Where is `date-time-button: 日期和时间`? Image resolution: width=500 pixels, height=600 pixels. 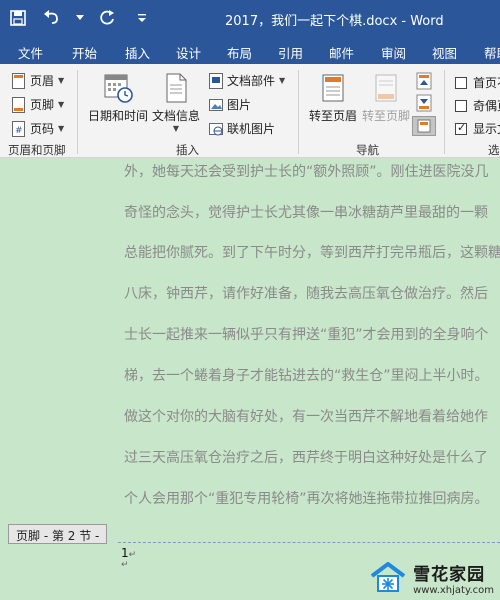
date-time-button: 日期和时间 is located at coordinates (118, 98).